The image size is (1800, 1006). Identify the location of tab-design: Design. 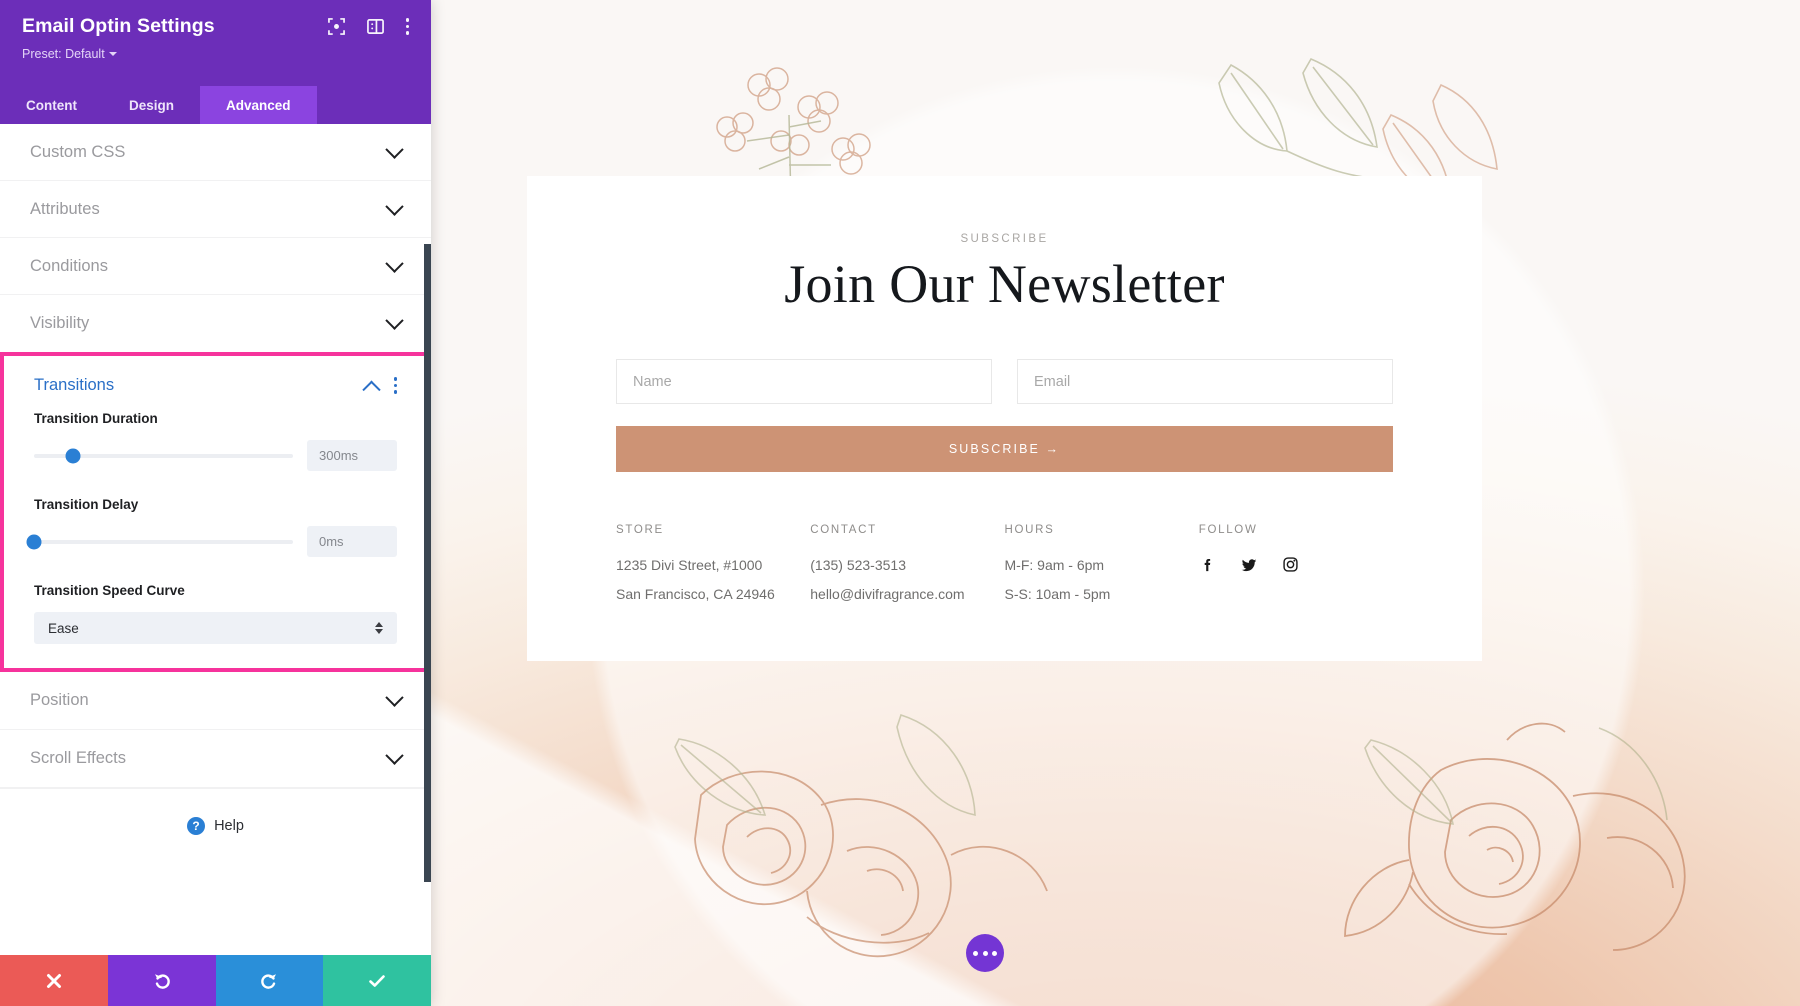
(151, 105).